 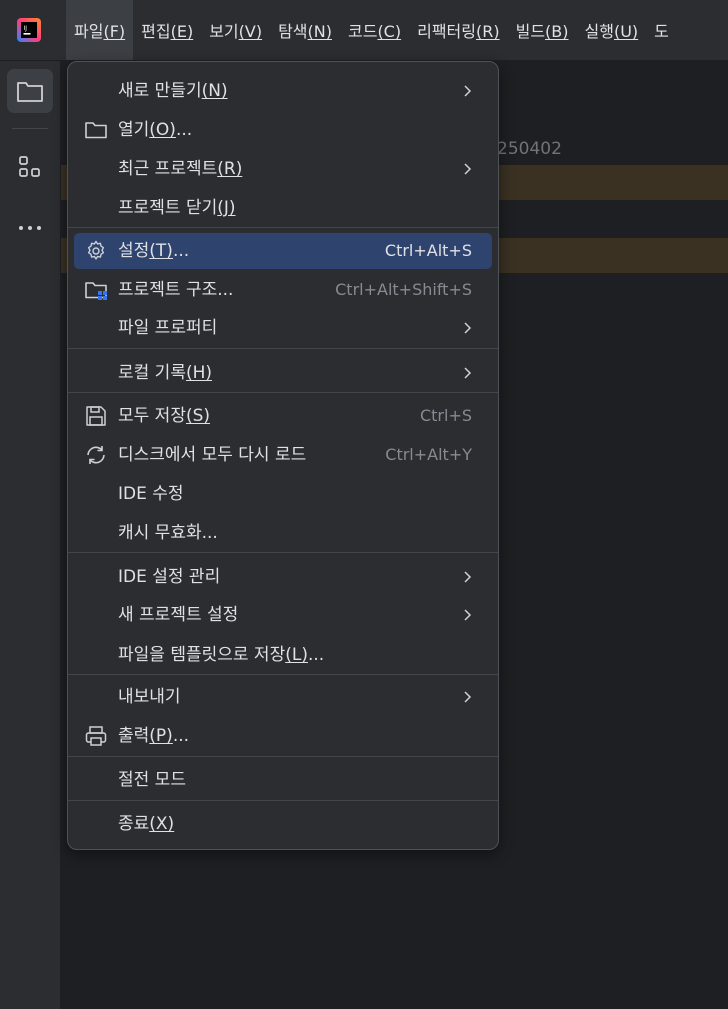 I want to click on intellij-logo-icon: IJ, so click(x=29, y=30).